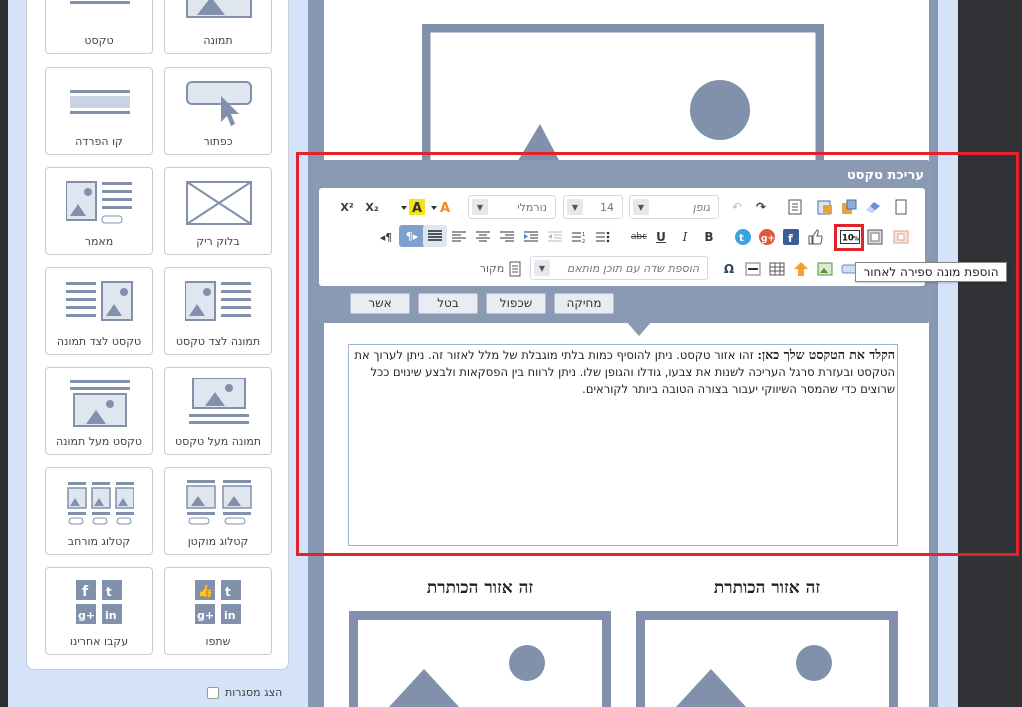 This screenshot has width=1022, height=707. What do you see at coordinates (254, 692) in the screenshot?
I see `show-frames-label: הצג מסגרות` at bounding box center [254, 692].